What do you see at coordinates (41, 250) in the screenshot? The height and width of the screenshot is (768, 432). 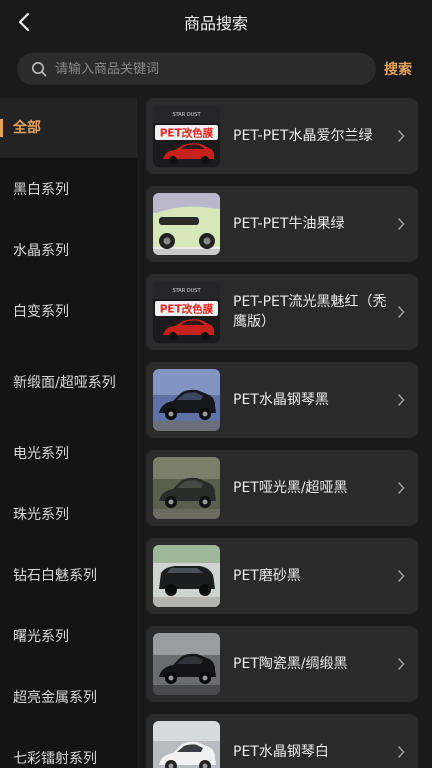 I see `sidebar-item-label: 水晶系列` at bounding box center [41, 250].